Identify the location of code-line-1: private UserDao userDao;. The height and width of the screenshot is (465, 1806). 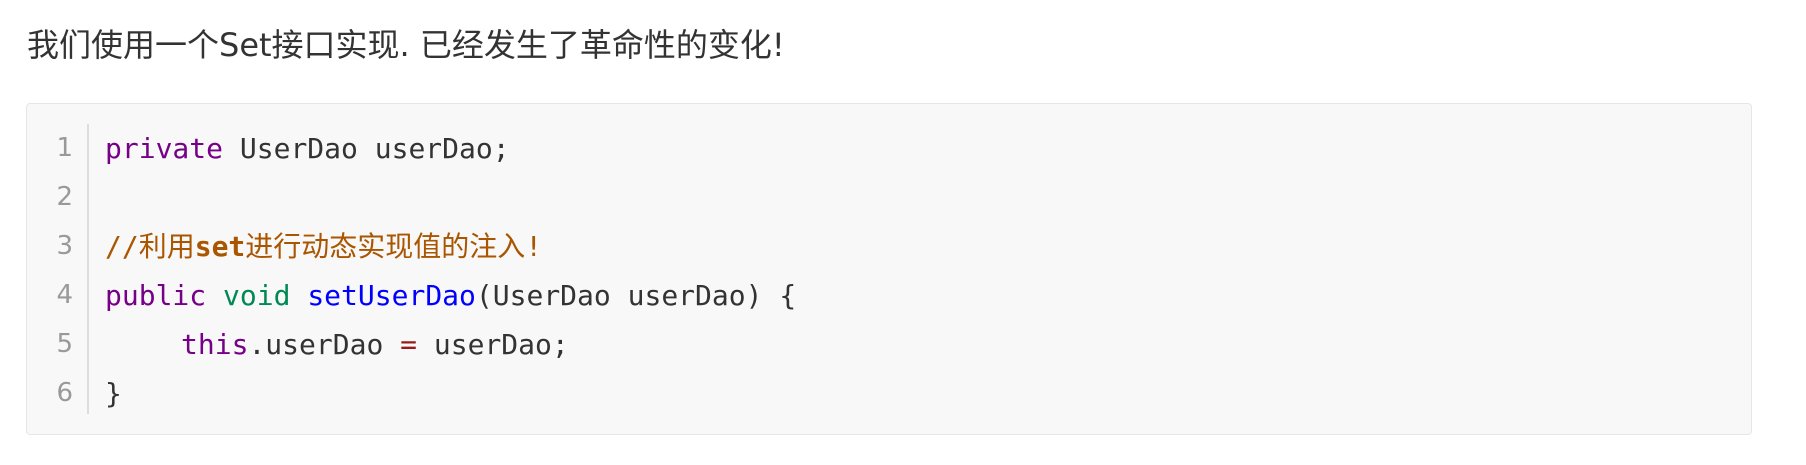
(450, 148).